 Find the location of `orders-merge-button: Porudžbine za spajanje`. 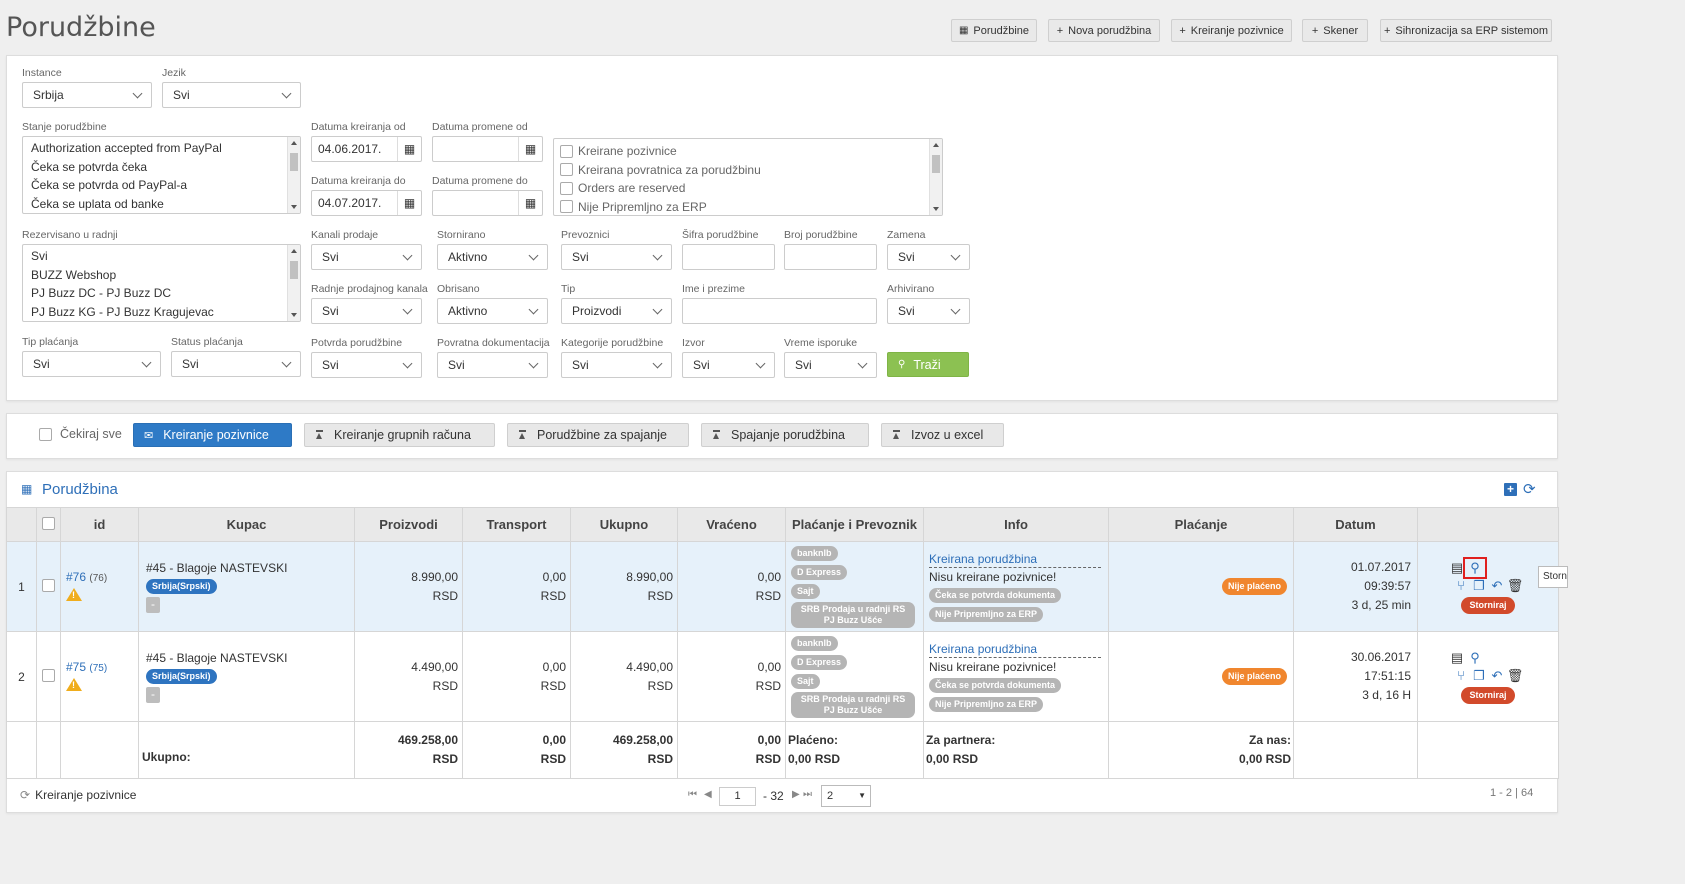

orders-merge-button: Porudžbine za spajanje is located at coordinates (598, 435).